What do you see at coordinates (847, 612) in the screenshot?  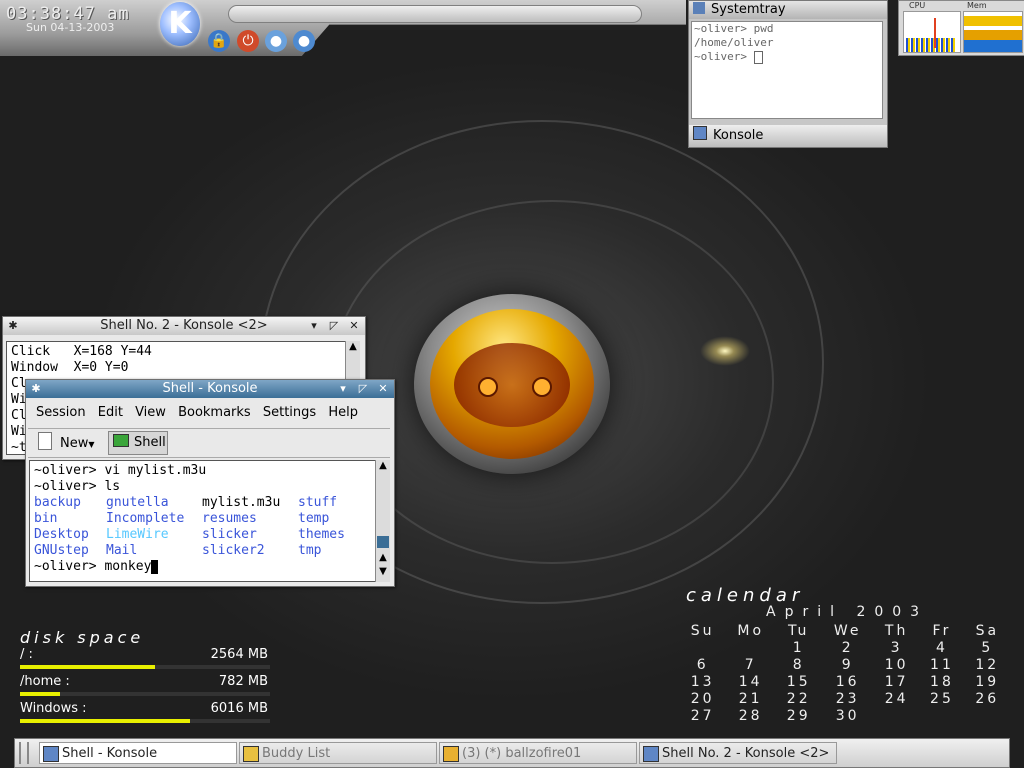 I see `calendar-month: April 2003` at bounding box center [847, 612].